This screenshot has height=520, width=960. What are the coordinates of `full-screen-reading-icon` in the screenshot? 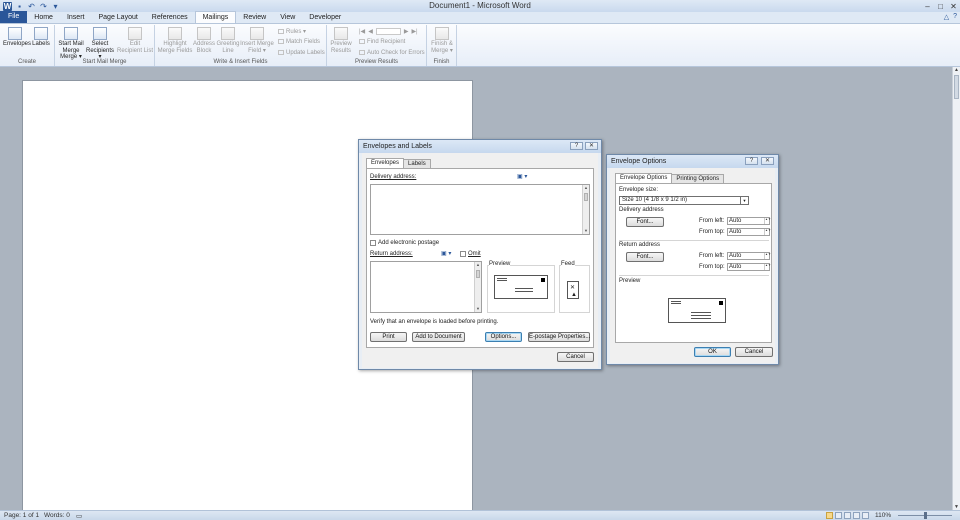 It's located at (838, 515).